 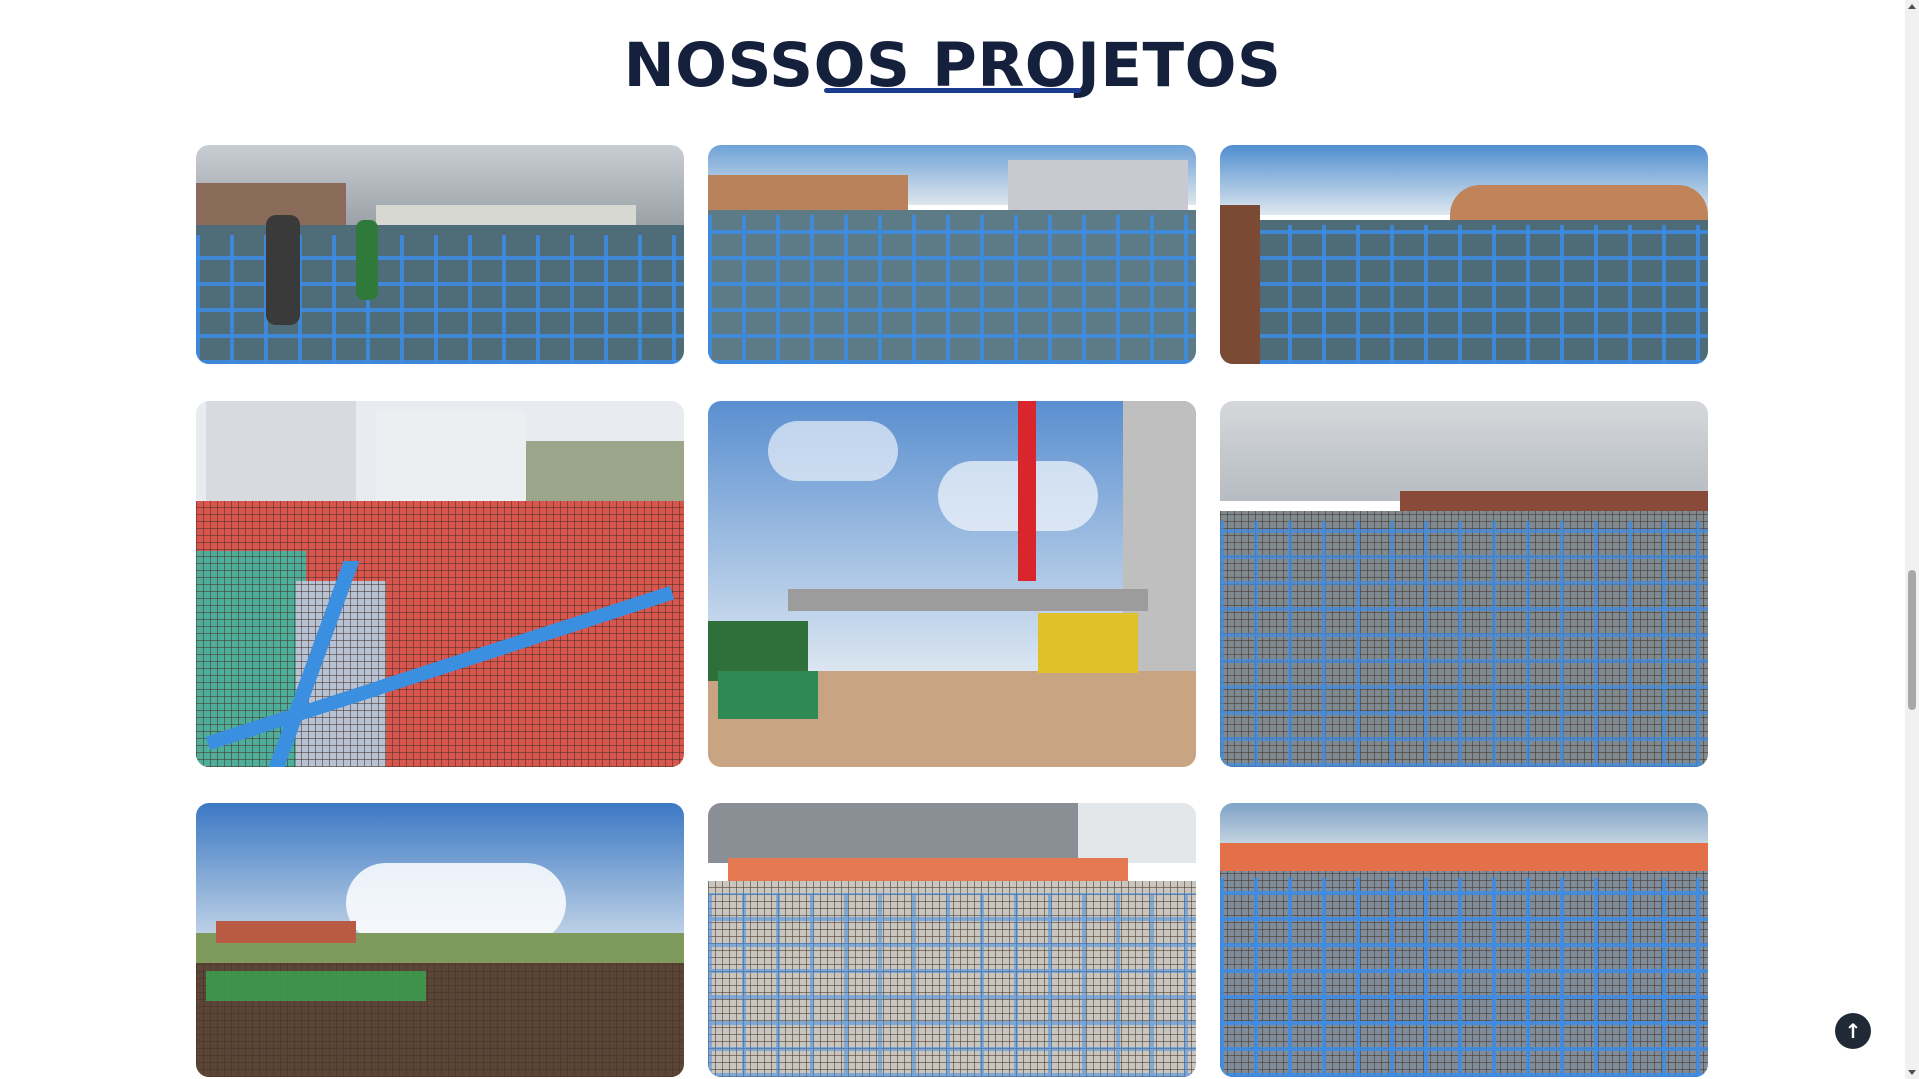 I want to click on scroll-thumb, so click(x=1912, y=640).